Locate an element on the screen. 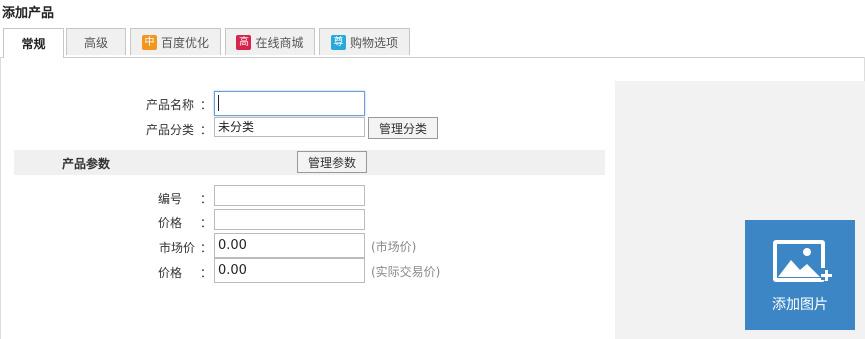 Image resolution: width=865 pixels, height=339 pixels. market-price-label: 市场价 is located at coordinates (176, 248).